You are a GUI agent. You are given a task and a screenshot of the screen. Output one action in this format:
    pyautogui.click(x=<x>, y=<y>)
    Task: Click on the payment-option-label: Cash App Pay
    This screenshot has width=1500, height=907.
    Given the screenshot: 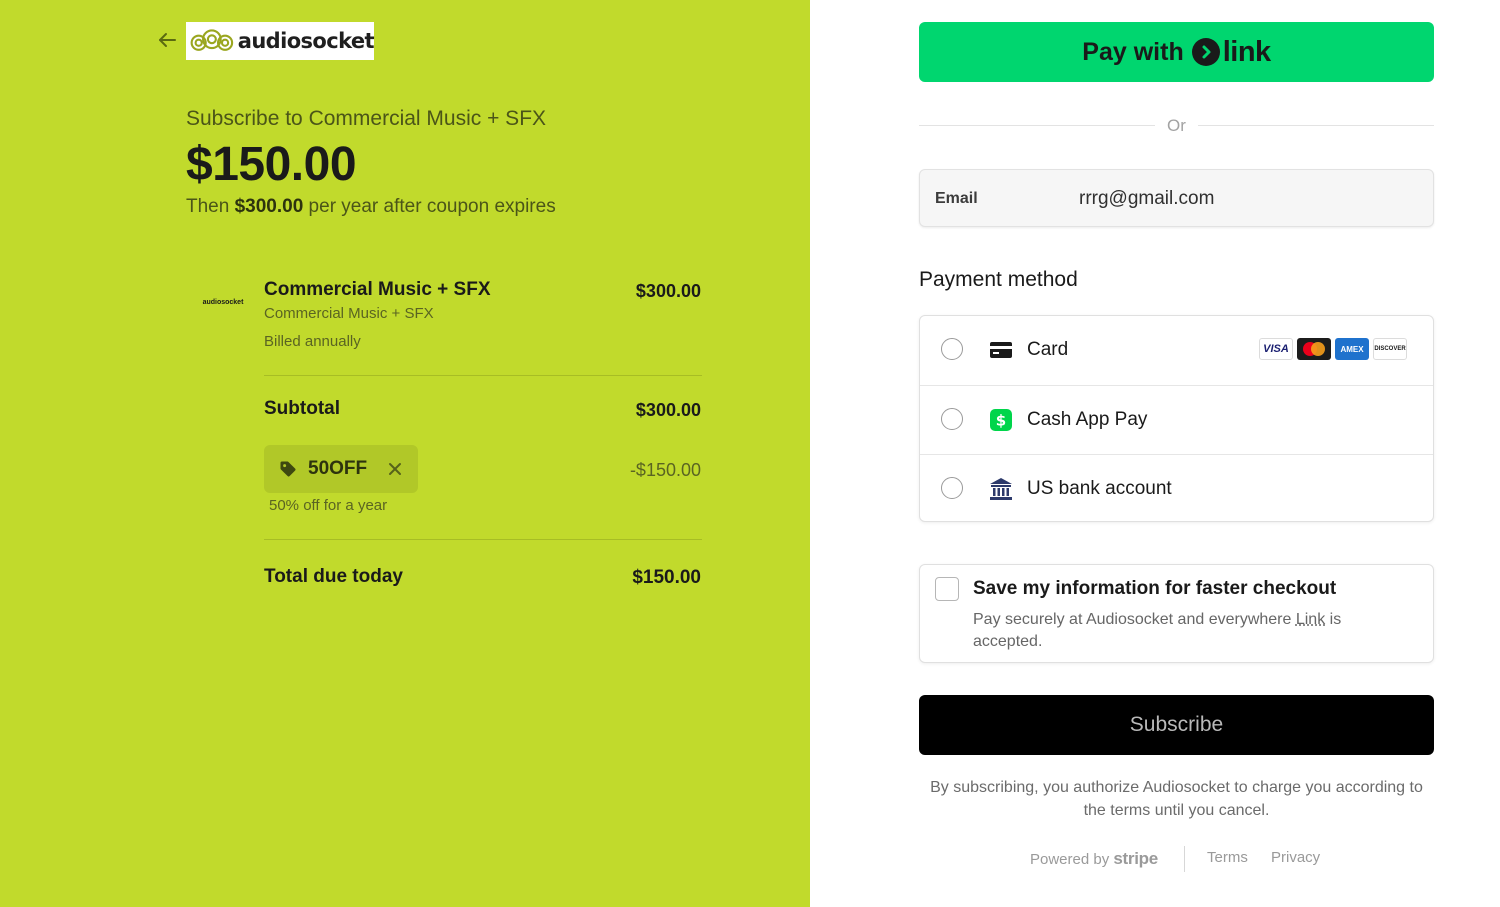 What is the action you would take?
    pyautogui.click(x=1087, y=419)
    